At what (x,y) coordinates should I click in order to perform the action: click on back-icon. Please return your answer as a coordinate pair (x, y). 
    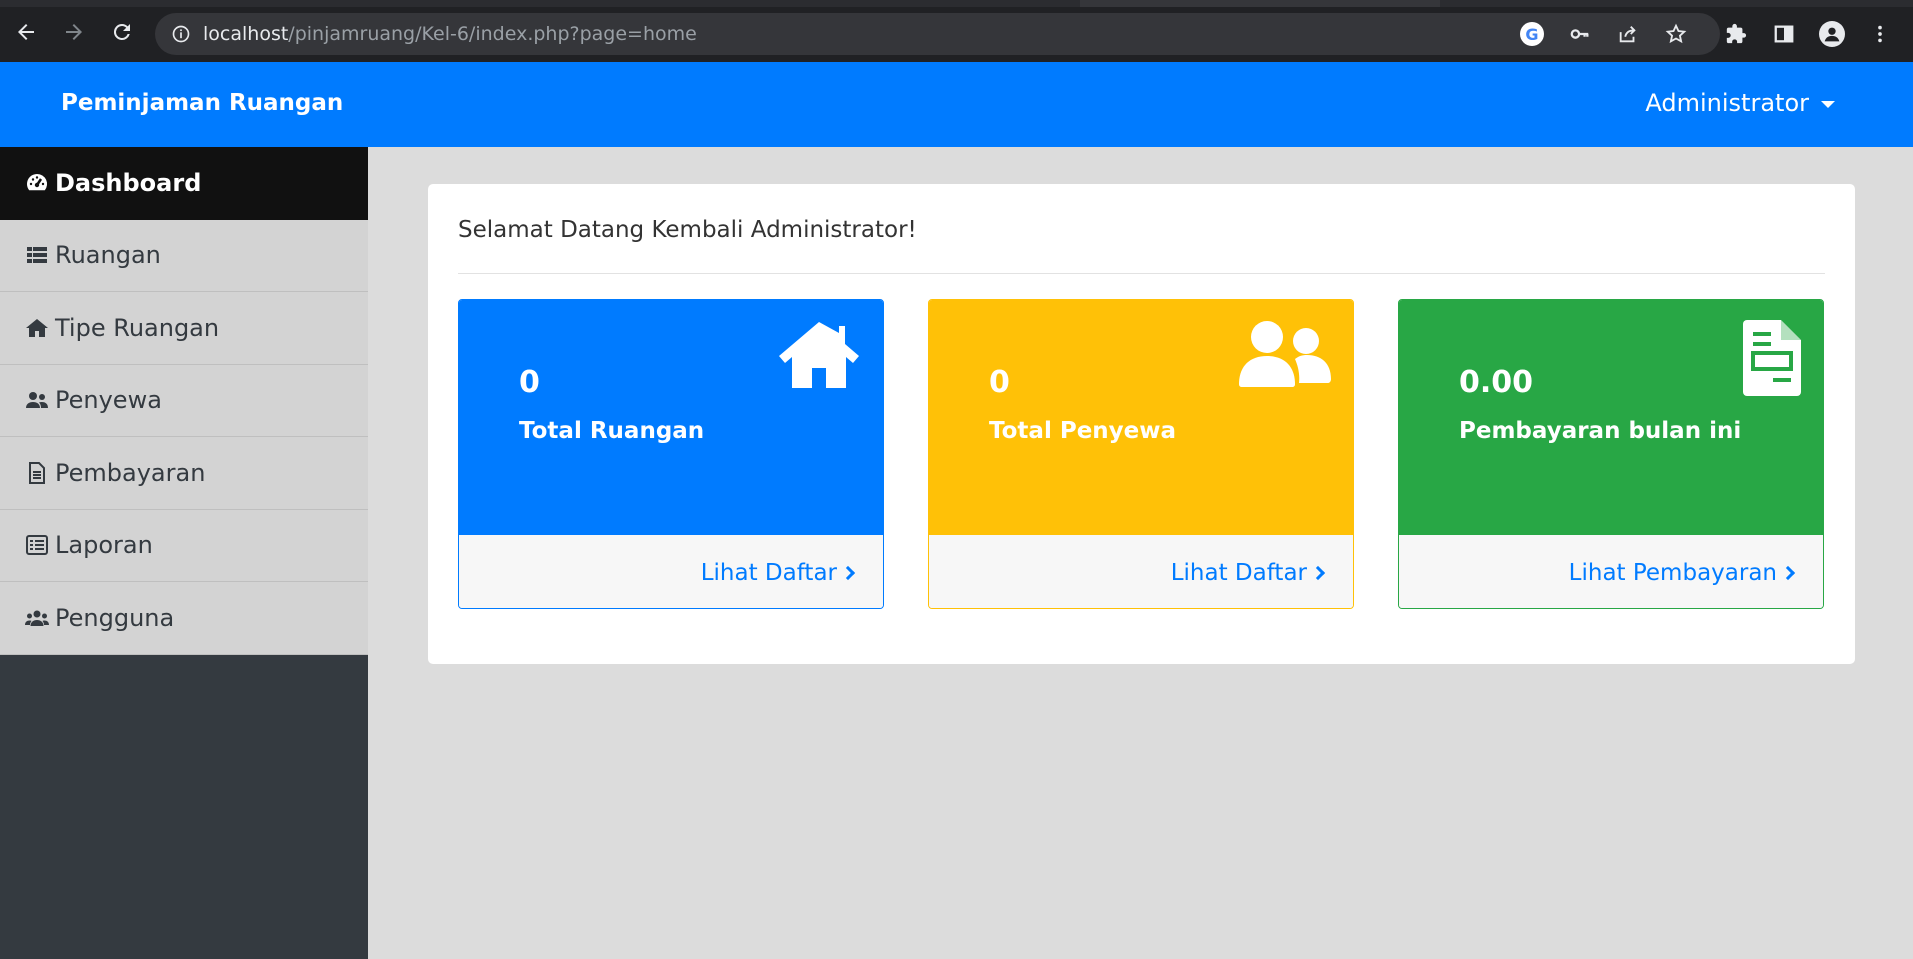
    Looking at the image, I should click on (26, 32).